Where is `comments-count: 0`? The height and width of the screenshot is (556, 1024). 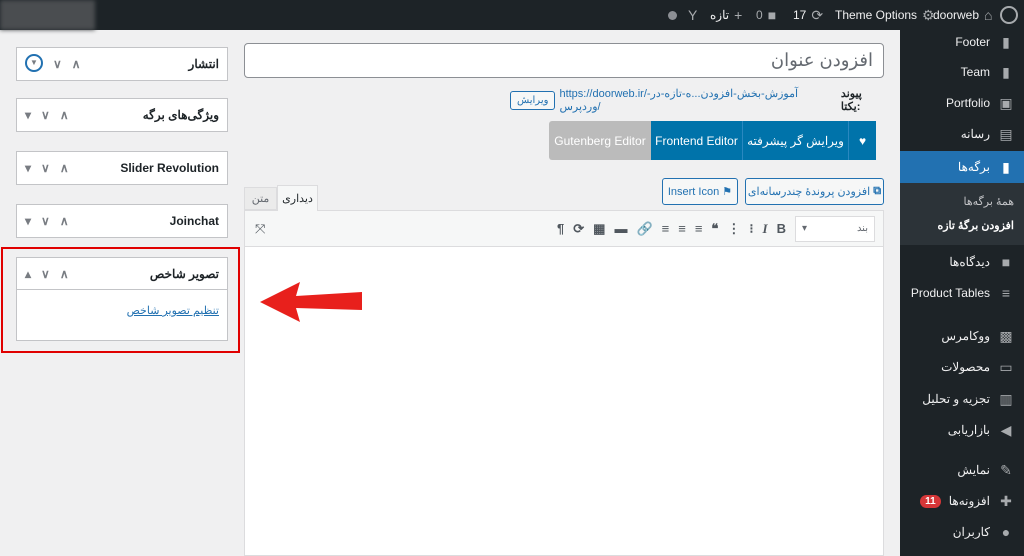
comments-count: 0 is located at coordinates (759, 15).